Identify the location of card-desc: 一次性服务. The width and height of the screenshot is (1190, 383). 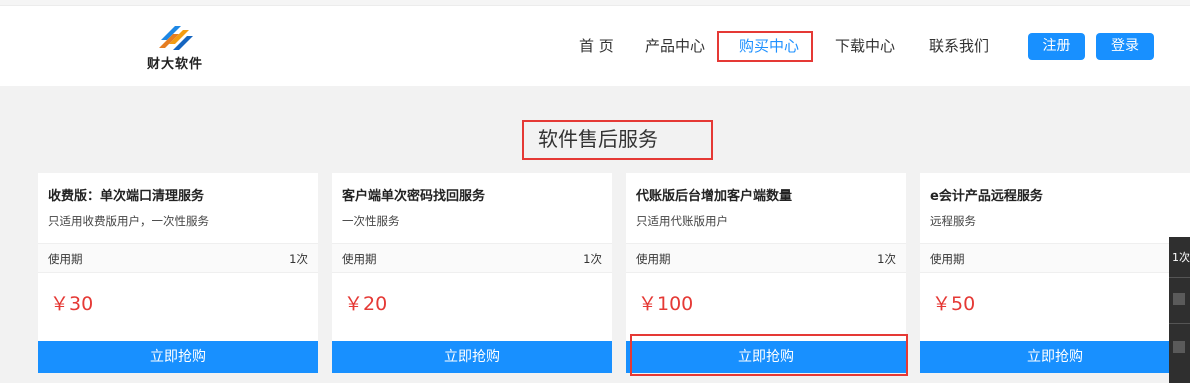
(371, 221).